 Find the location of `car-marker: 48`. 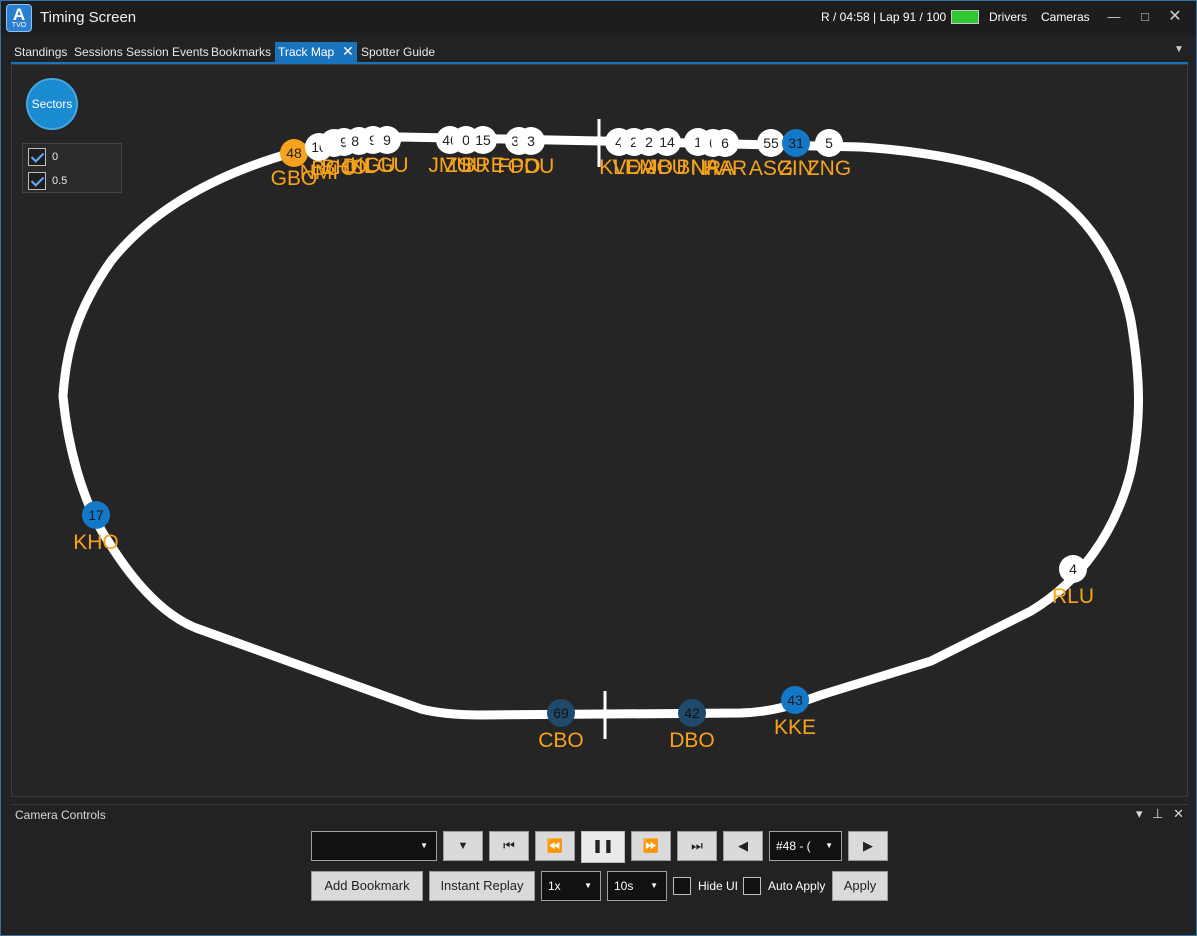

car-marker: 48 is located at coordinates (294, 153).